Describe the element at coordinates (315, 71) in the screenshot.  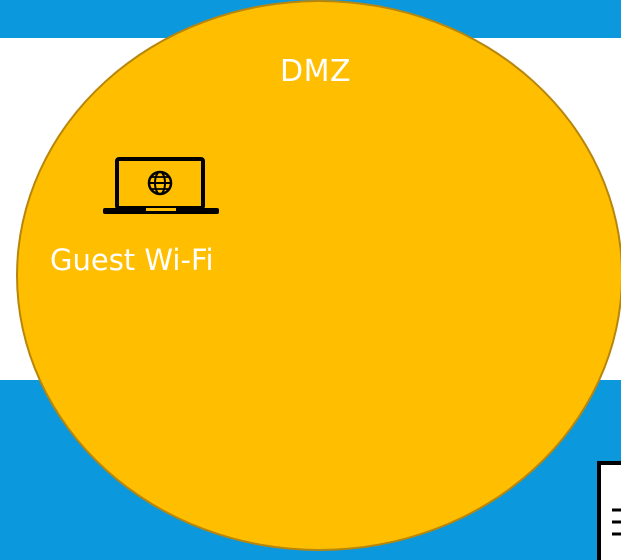
I see `dmz-zone-label: DMZ` at that location.